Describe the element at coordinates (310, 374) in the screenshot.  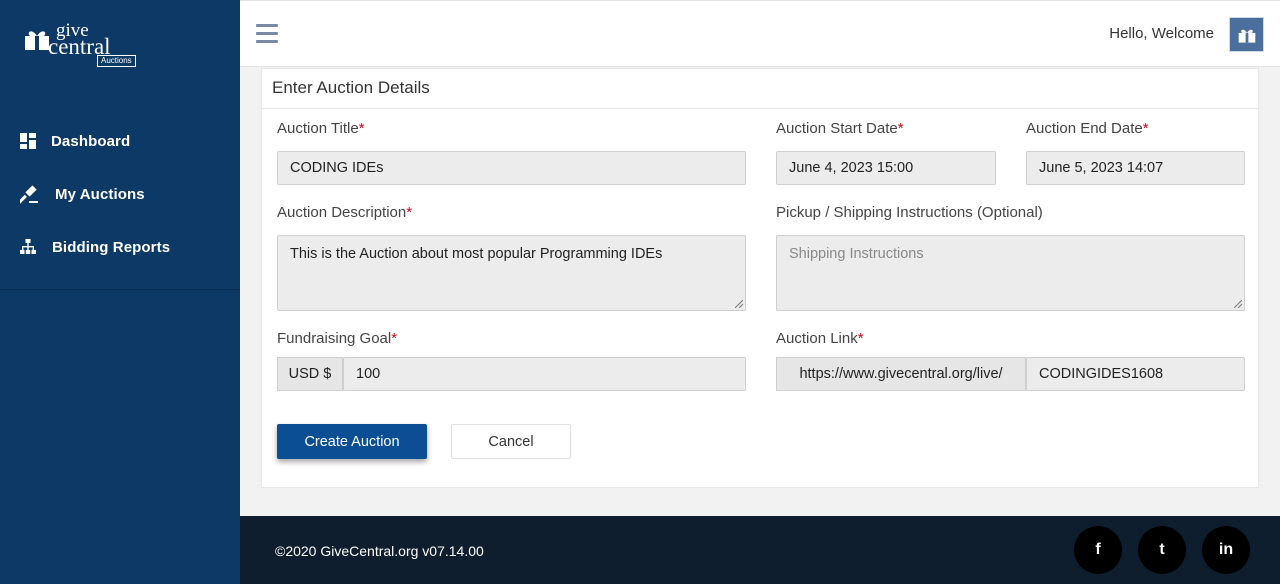
I see `currency-addon: USD $` at that location.